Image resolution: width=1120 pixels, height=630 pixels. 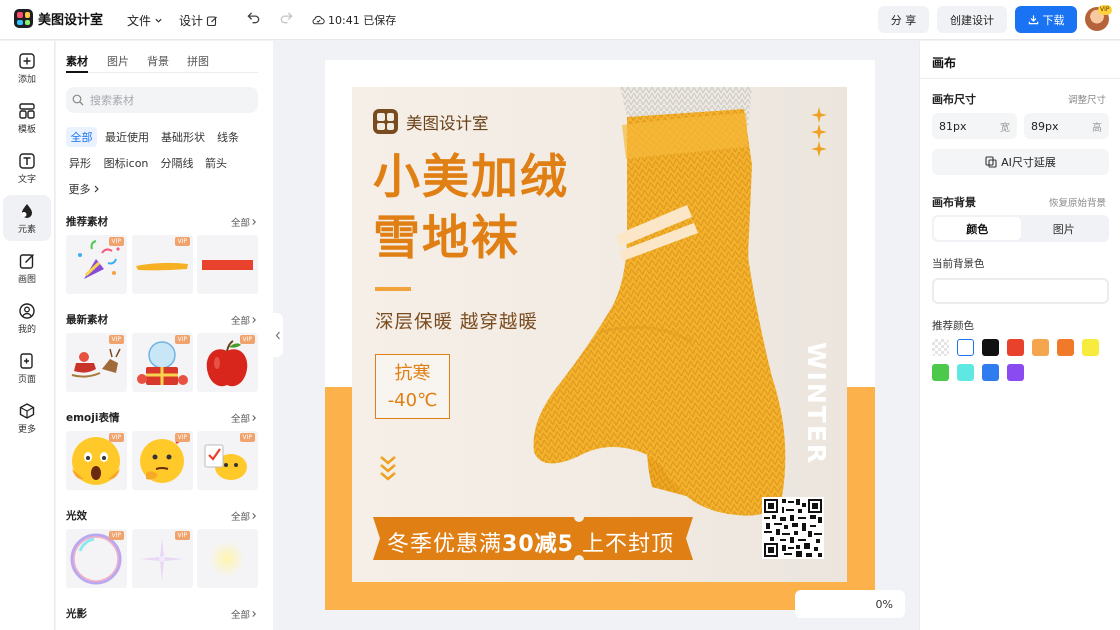 What do you see at coordinates (96, 362) in the screenshot?
I see `asset-sleigh: VIP` at bounding box center [96, 362].